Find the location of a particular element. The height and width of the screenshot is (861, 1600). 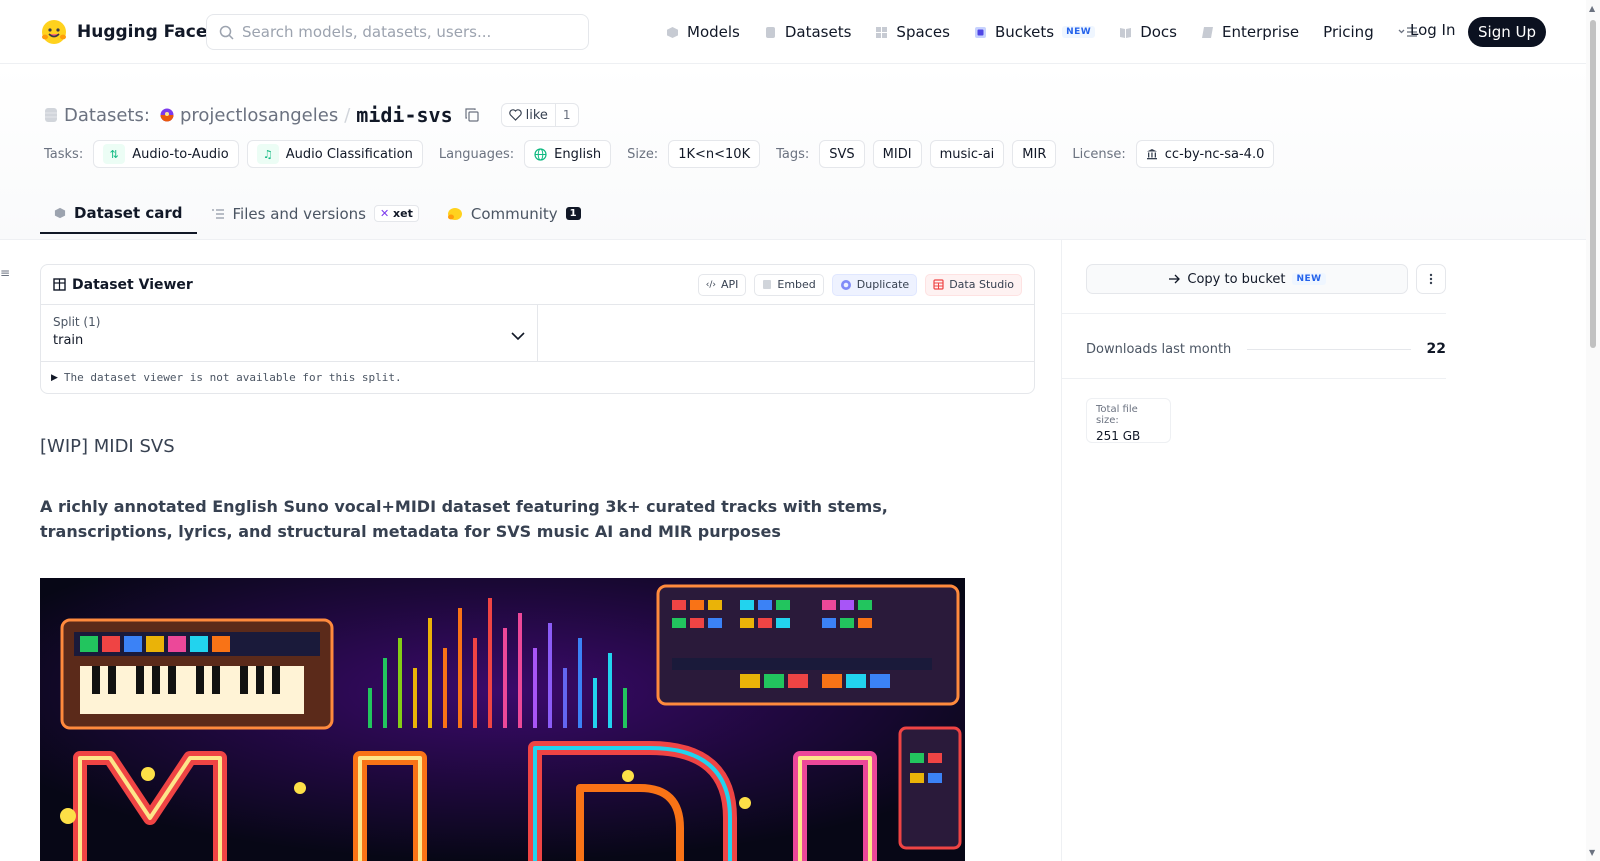

tag-task-label: Audio-to-Audio is located at coordinates (180, 154).